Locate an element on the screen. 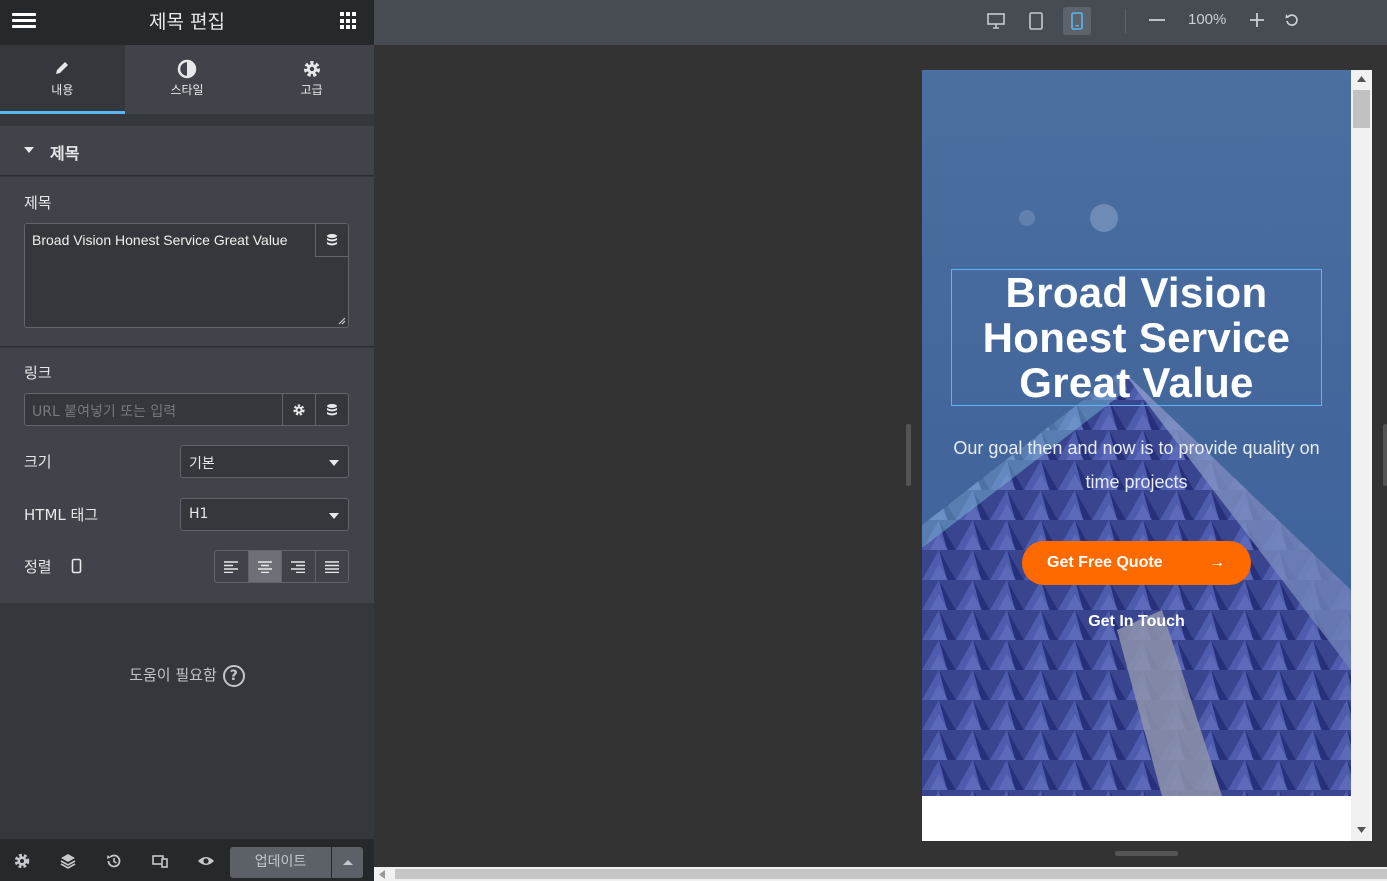 The width and height of the screenshot is (1387, 881). align-right-button is located at coordinates (299, 566).